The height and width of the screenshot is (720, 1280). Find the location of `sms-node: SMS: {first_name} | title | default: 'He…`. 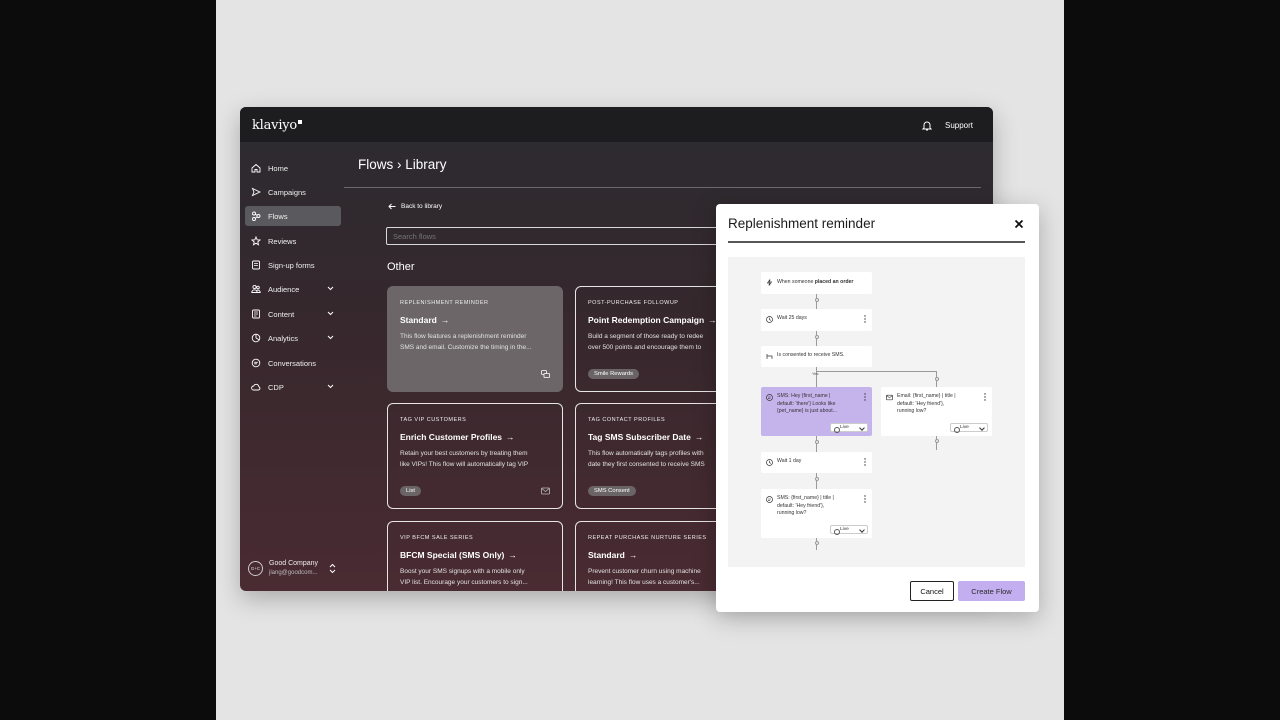

sms-node: SMS: {first_name} | title | default: 'He… is located at coordinates (816, 513).